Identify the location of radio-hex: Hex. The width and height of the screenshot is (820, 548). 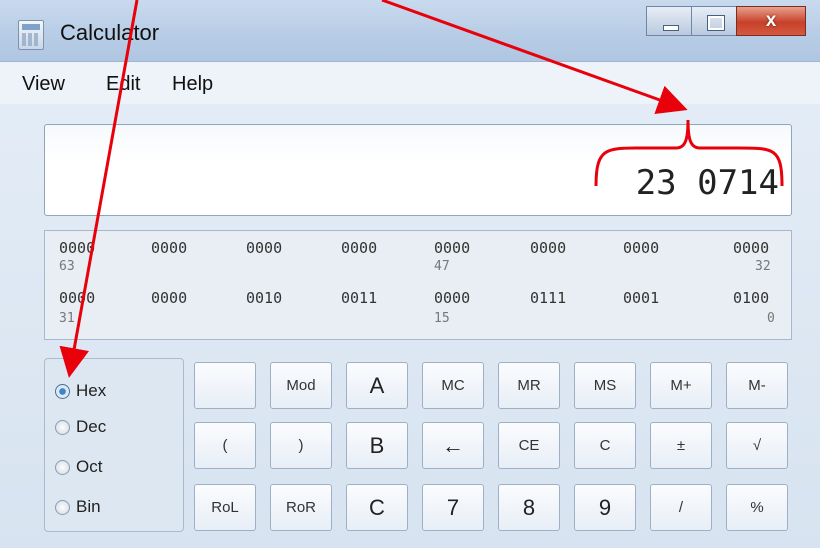
(80, 391).